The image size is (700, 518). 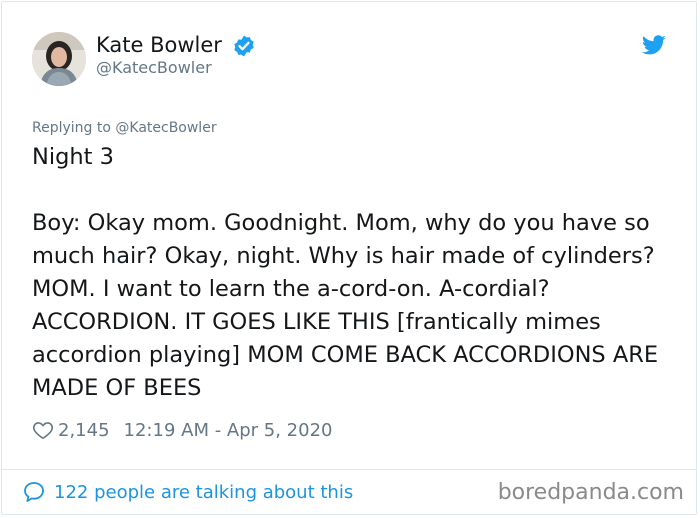 What do you see at coordinates (159, 45) in the screenshot?
I see `display-name: Kate Bowler` at bounding box center [159, 45].